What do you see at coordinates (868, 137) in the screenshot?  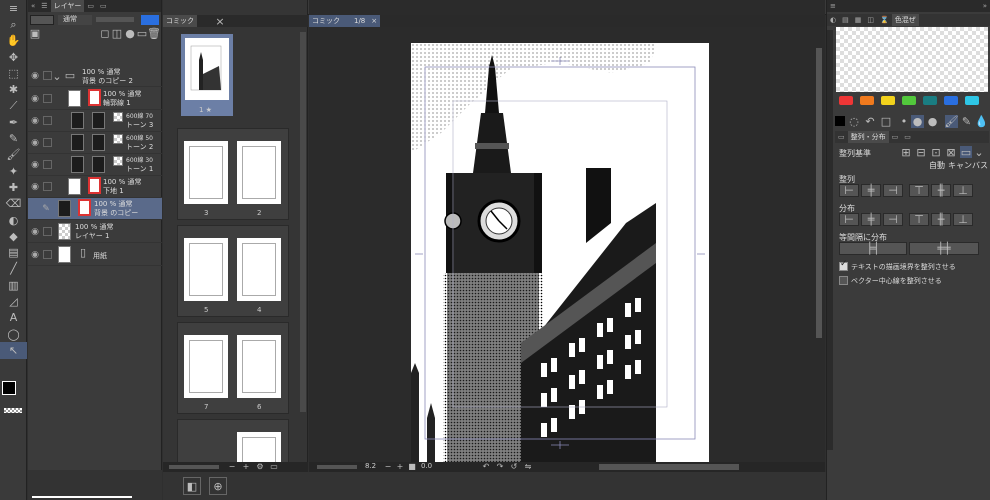 I see `tab-align-distribute: 整列・分布` at bounding box center [868, 137].